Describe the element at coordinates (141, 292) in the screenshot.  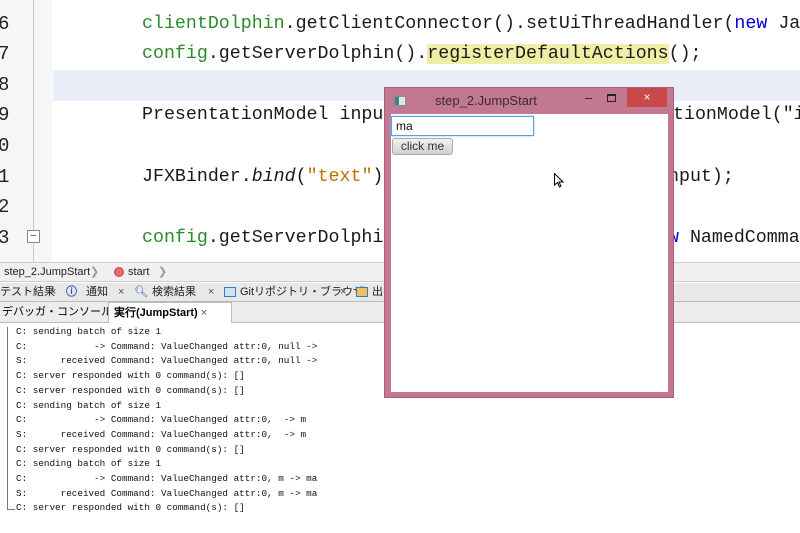
I see `search-icon: 🔍︎` at that location.